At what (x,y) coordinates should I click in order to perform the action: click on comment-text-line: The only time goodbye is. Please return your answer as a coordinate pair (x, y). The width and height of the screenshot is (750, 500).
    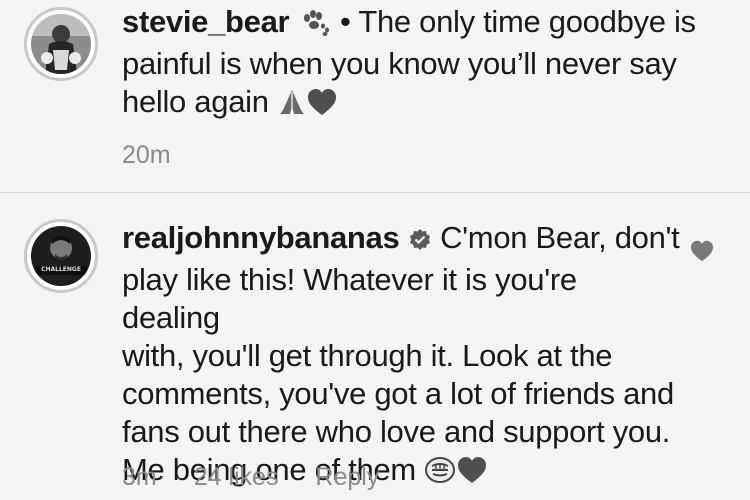
    Looking at the image, I should click on (527, 21).